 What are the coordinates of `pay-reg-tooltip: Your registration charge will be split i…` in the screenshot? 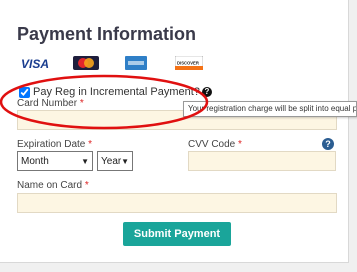 It's located at (270, 109).